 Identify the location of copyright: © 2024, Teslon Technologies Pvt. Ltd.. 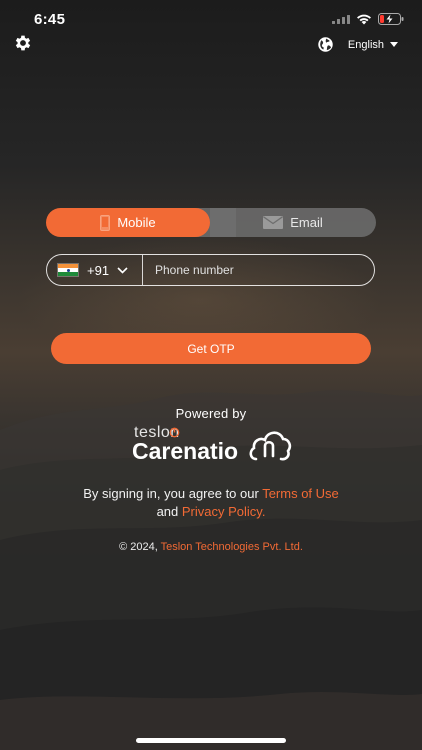
(211, 547).